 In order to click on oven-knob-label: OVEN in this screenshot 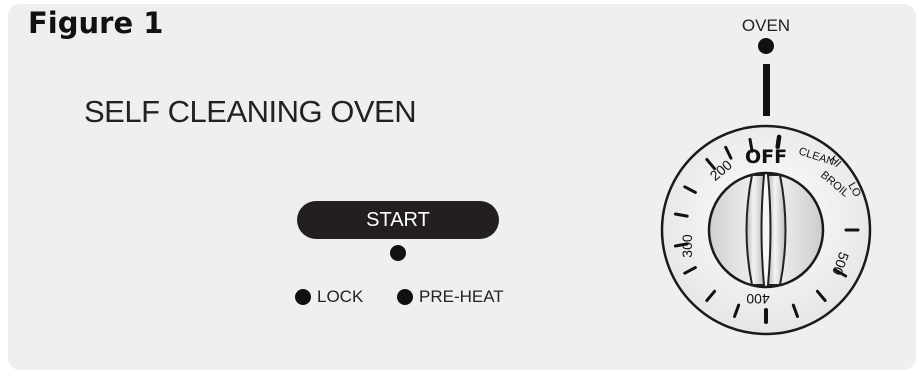, I will do `click(766, 25)`.